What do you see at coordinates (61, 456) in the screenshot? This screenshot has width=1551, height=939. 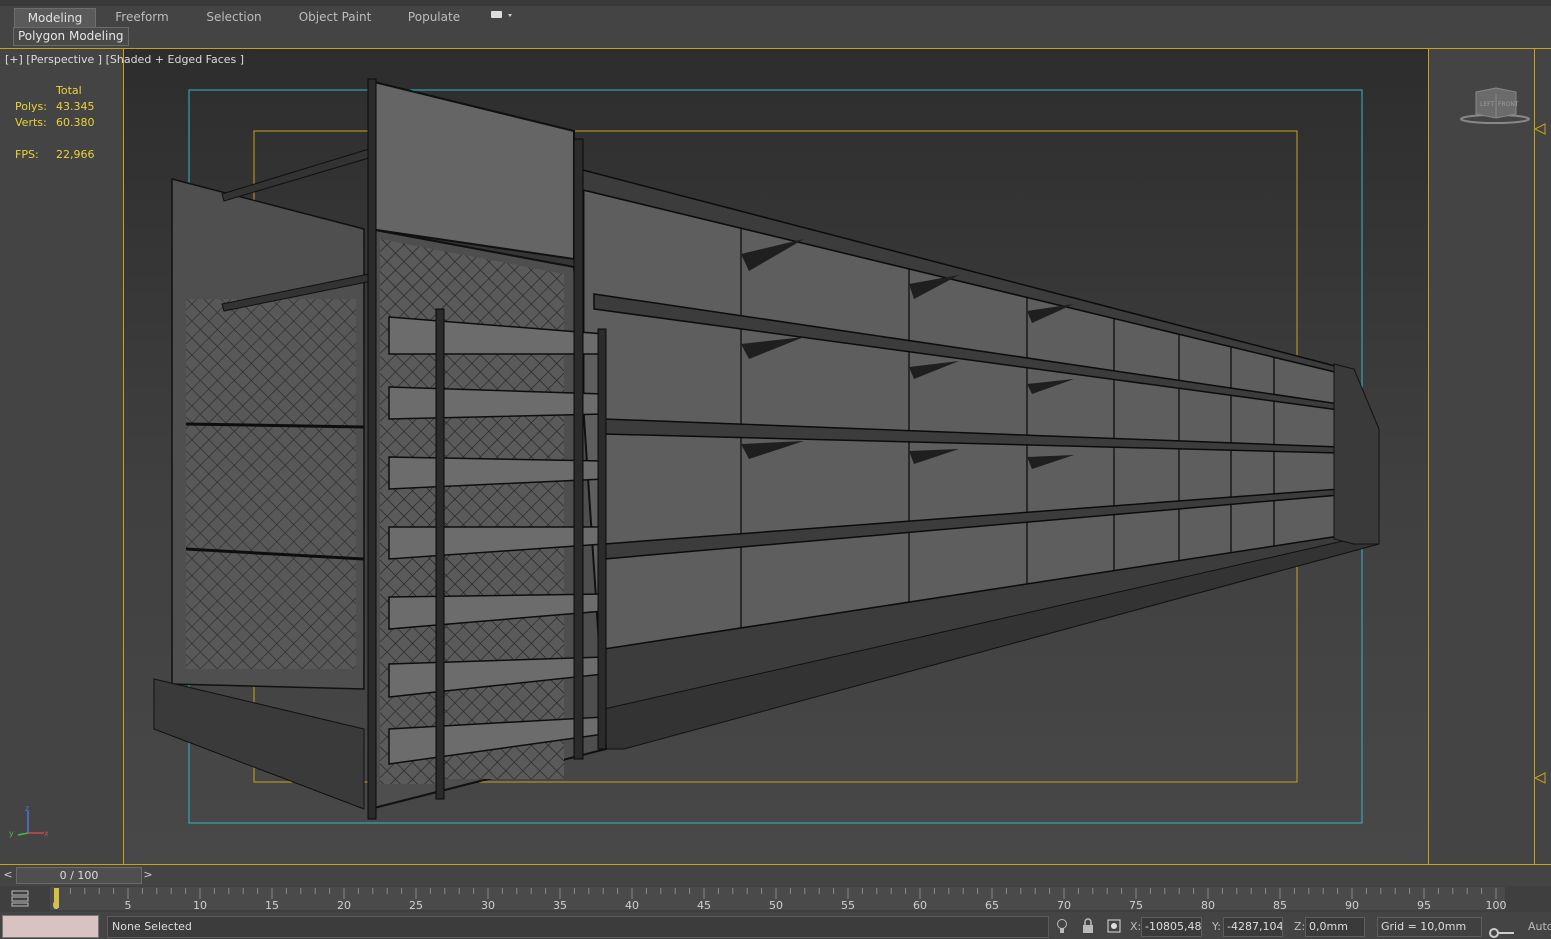 I see `left-panel` at bounding box center [61, 456].